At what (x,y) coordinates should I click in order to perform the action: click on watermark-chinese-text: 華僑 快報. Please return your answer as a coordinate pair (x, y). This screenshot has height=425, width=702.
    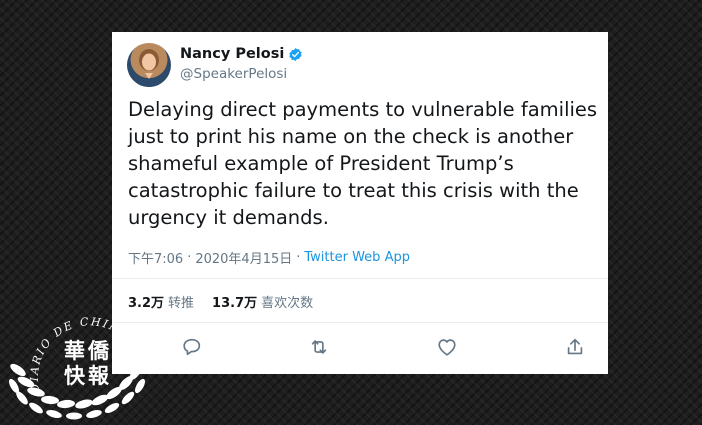
    Looking at the image, I should click on (94, 363).